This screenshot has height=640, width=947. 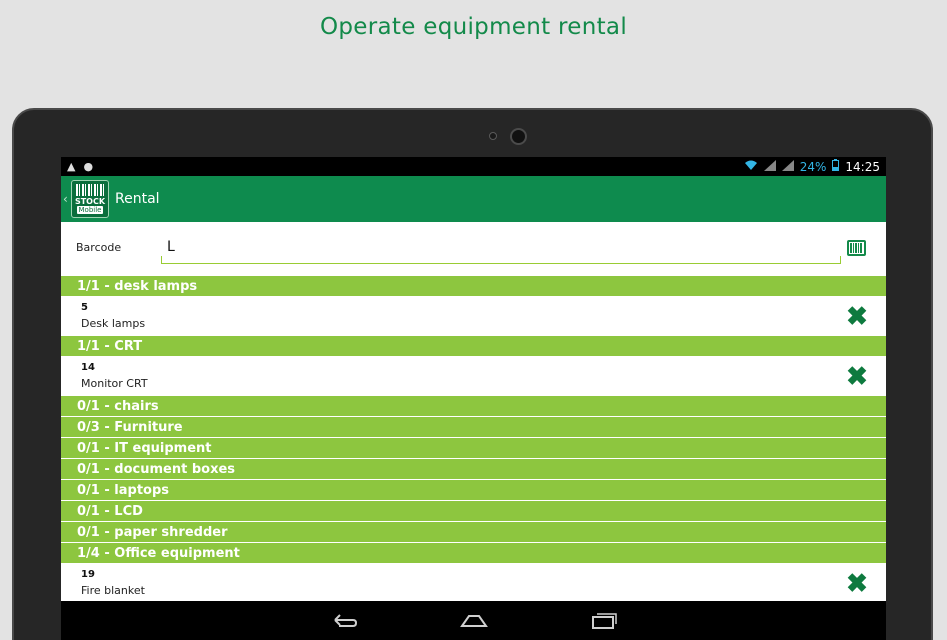 What do you see at coordinates (473, 532) in the screenshot?
I see `group-header: 0/1 - paper shredder` at bounding box center [473, 532].